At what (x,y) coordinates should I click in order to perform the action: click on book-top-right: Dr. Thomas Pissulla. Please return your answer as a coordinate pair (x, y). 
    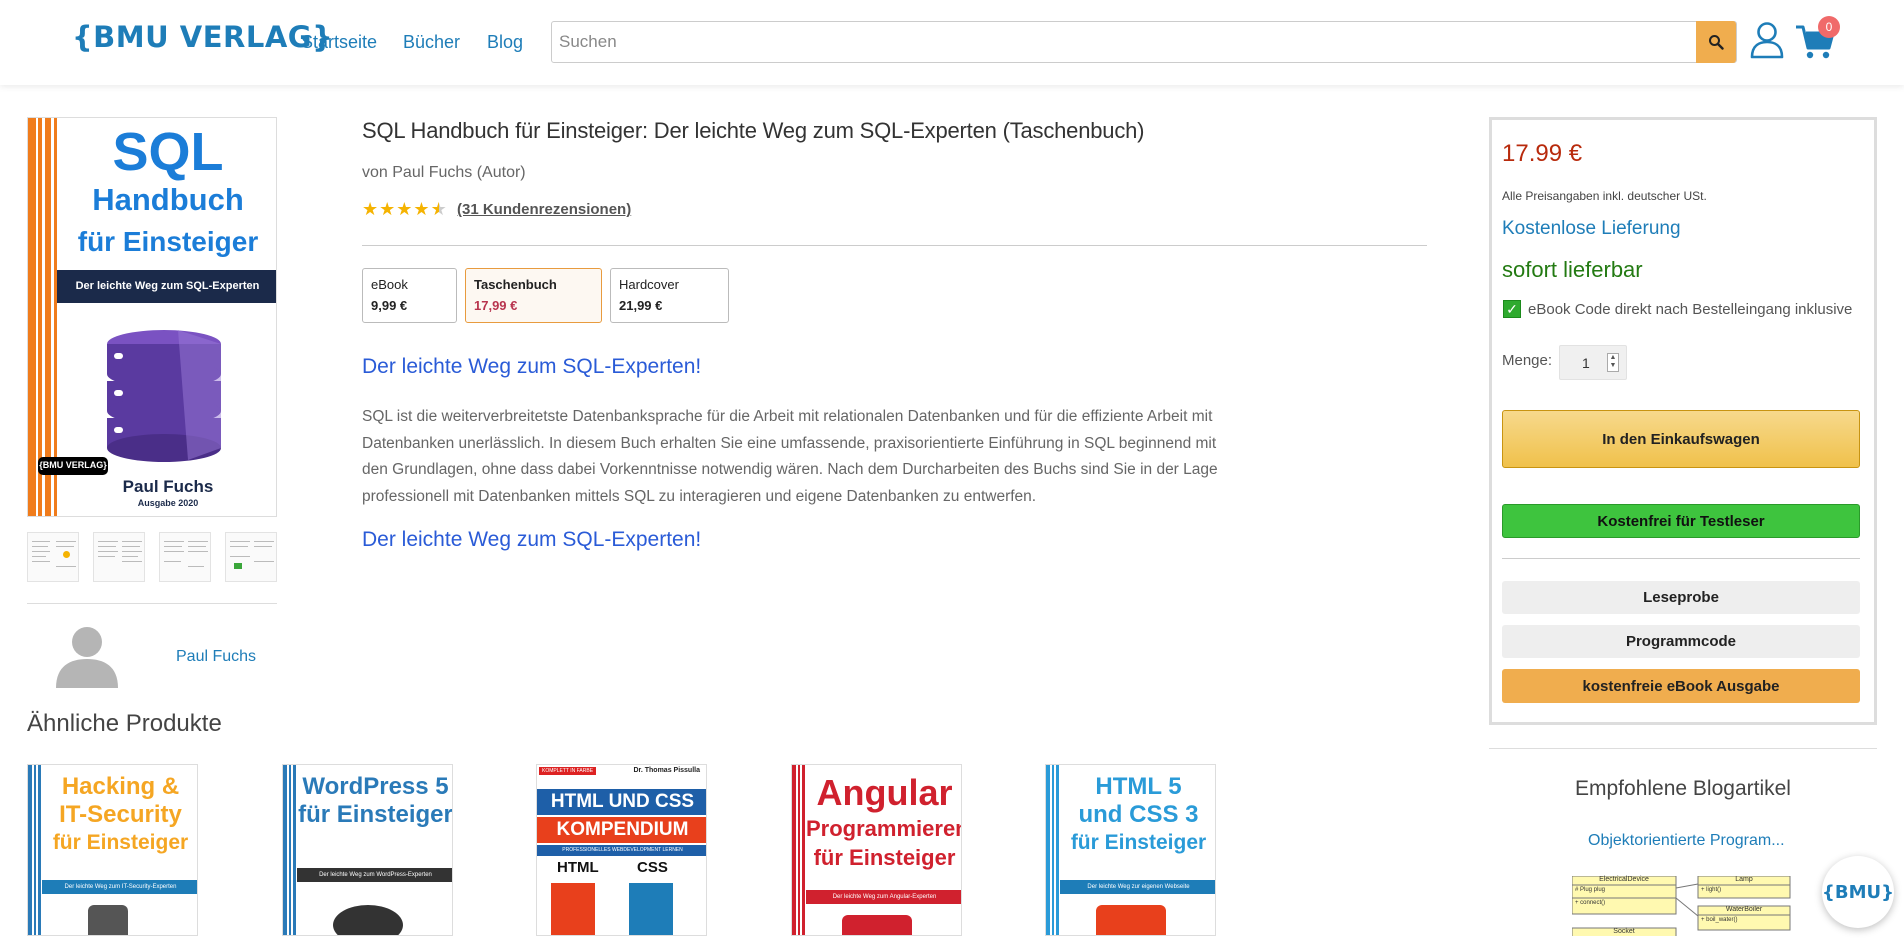
    Looking at the image, I should click on (666, 770).